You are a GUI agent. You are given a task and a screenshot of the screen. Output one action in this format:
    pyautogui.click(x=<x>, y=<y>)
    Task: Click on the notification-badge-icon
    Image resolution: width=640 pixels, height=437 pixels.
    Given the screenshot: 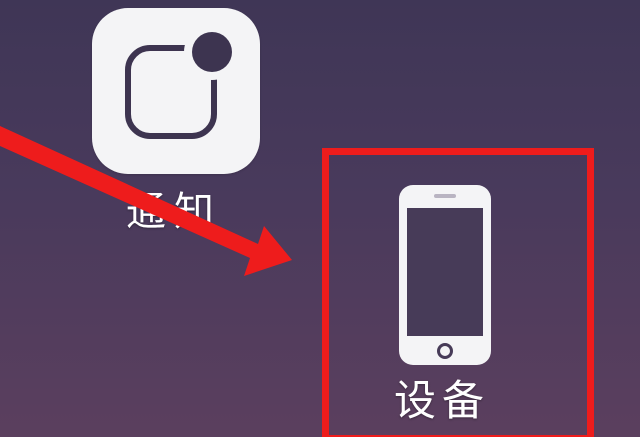 What is the action you would take?
    pyautogui.click(x=182, y=81)
    